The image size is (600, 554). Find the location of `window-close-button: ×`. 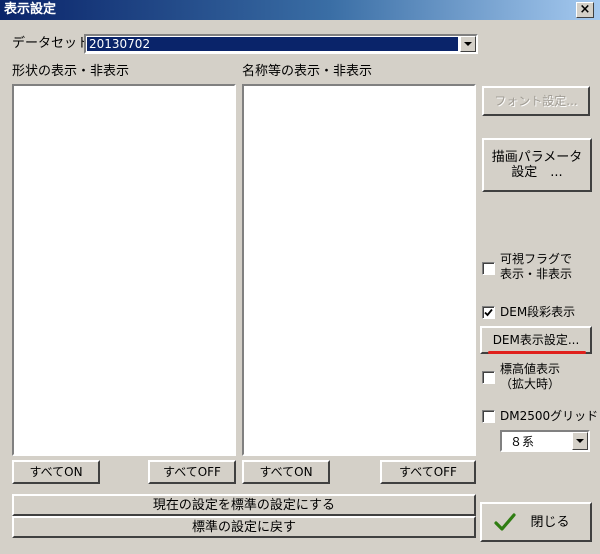

window-close-button: × is located at coordinates (585, 10).